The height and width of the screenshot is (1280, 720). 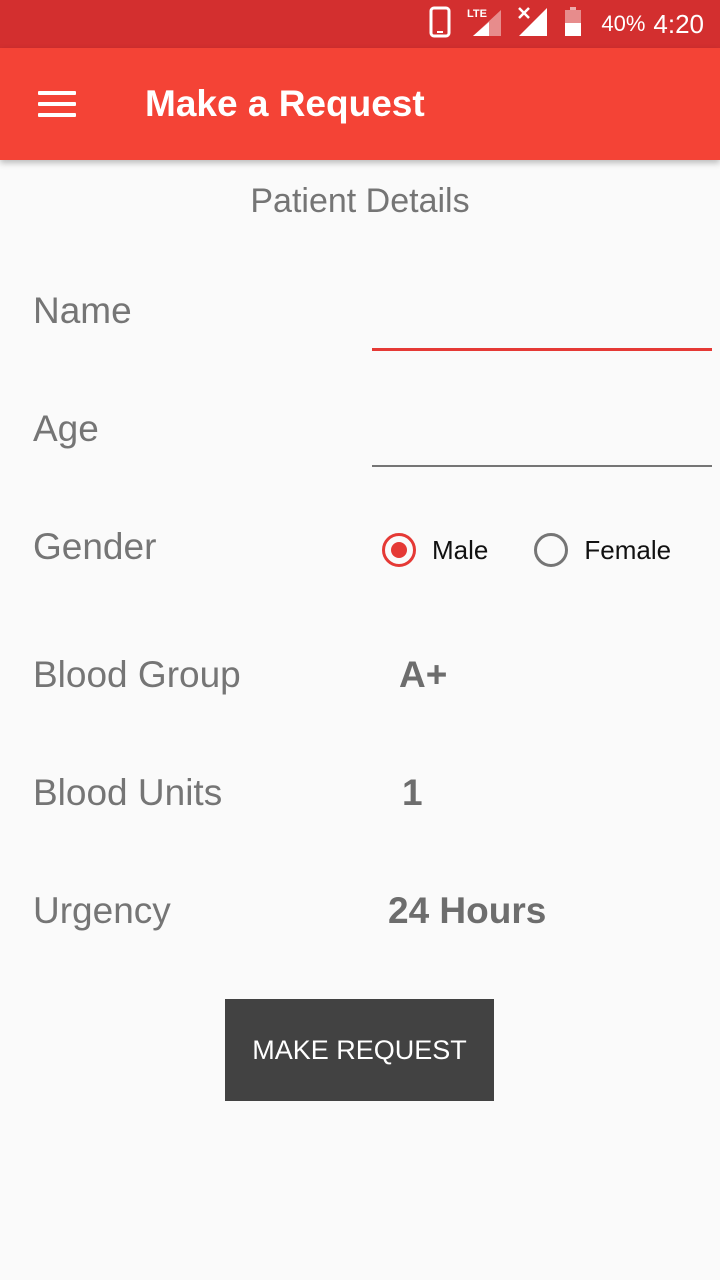 What do you see at coordinates (628, 549) in the screenshot?
I see `gender-female-label: Female` at bounding box center [628, 549].